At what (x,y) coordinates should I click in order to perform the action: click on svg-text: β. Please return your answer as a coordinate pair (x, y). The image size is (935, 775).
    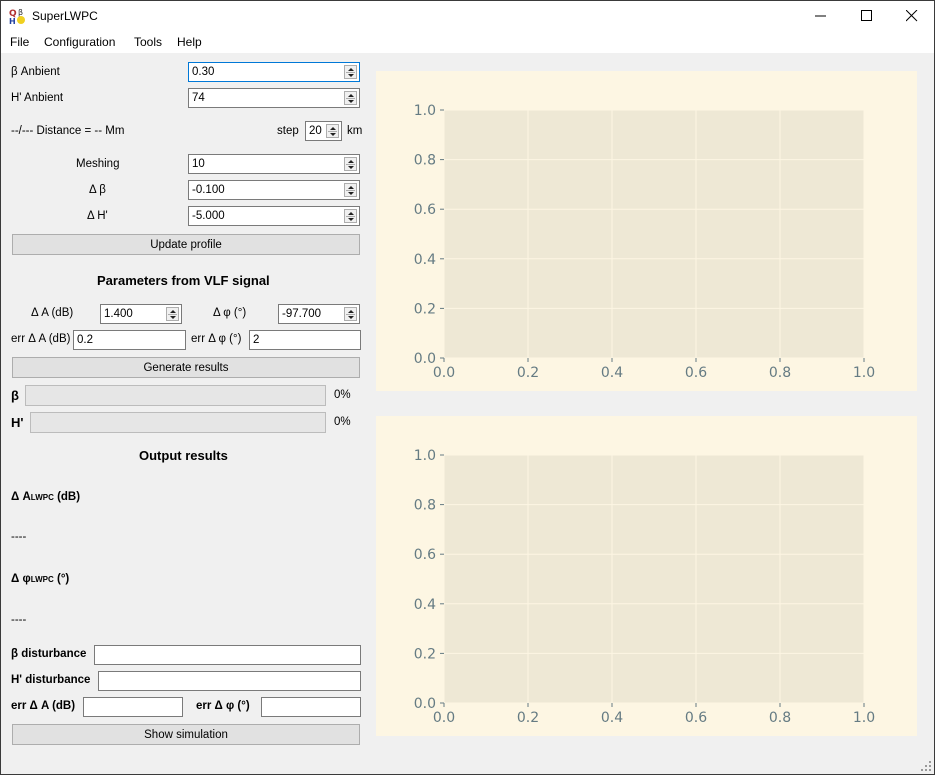
    Looking at the image, I should click on (20, 12).